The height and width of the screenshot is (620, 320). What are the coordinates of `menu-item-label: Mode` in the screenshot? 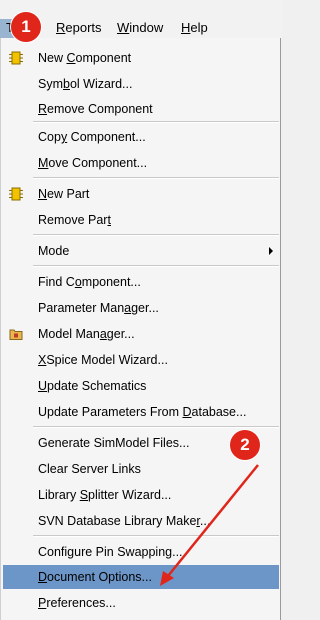 It's located at (54, 251).